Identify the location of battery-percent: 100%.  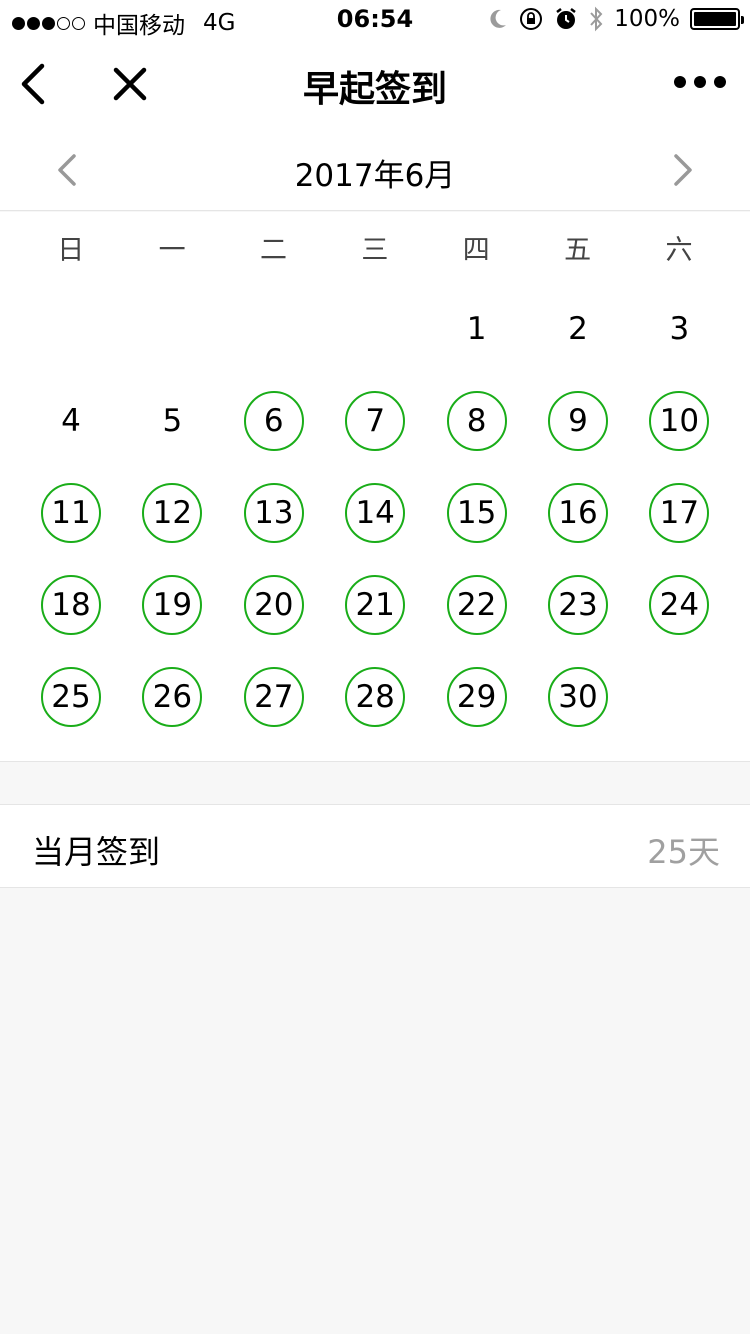
(647, 19).